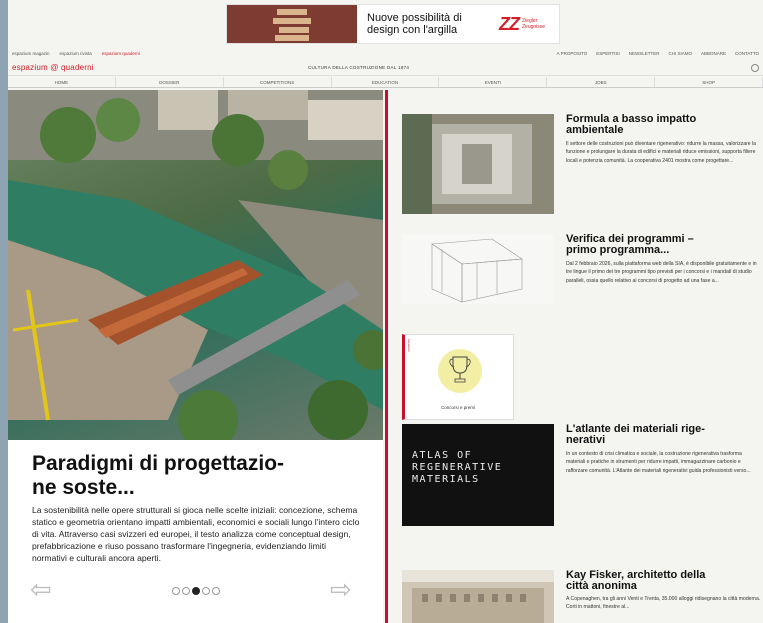  Describe the element at coordinates (709, 82) in the screenshot. I see `nav-shop: SHOP` at that location.